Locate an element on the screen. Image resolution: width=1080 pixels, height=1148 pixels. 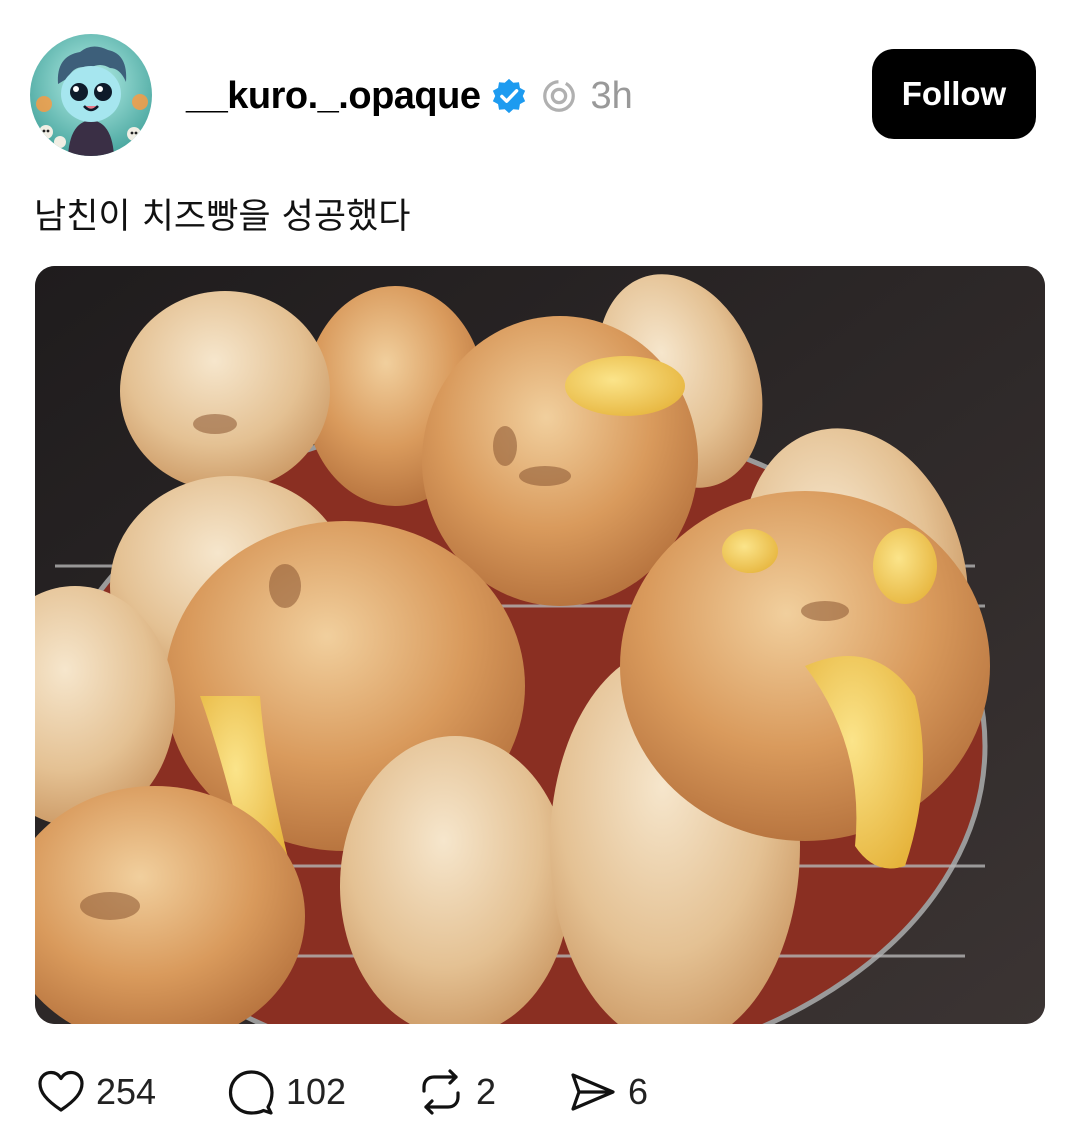
reply-button: 102 is located at coordinates (321, 1092).